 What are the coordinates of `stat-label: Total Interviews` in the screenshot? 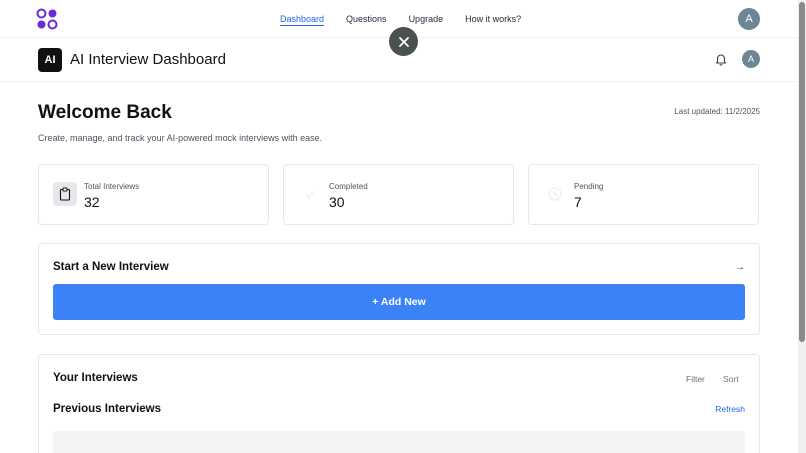 It's located at (112, 186).